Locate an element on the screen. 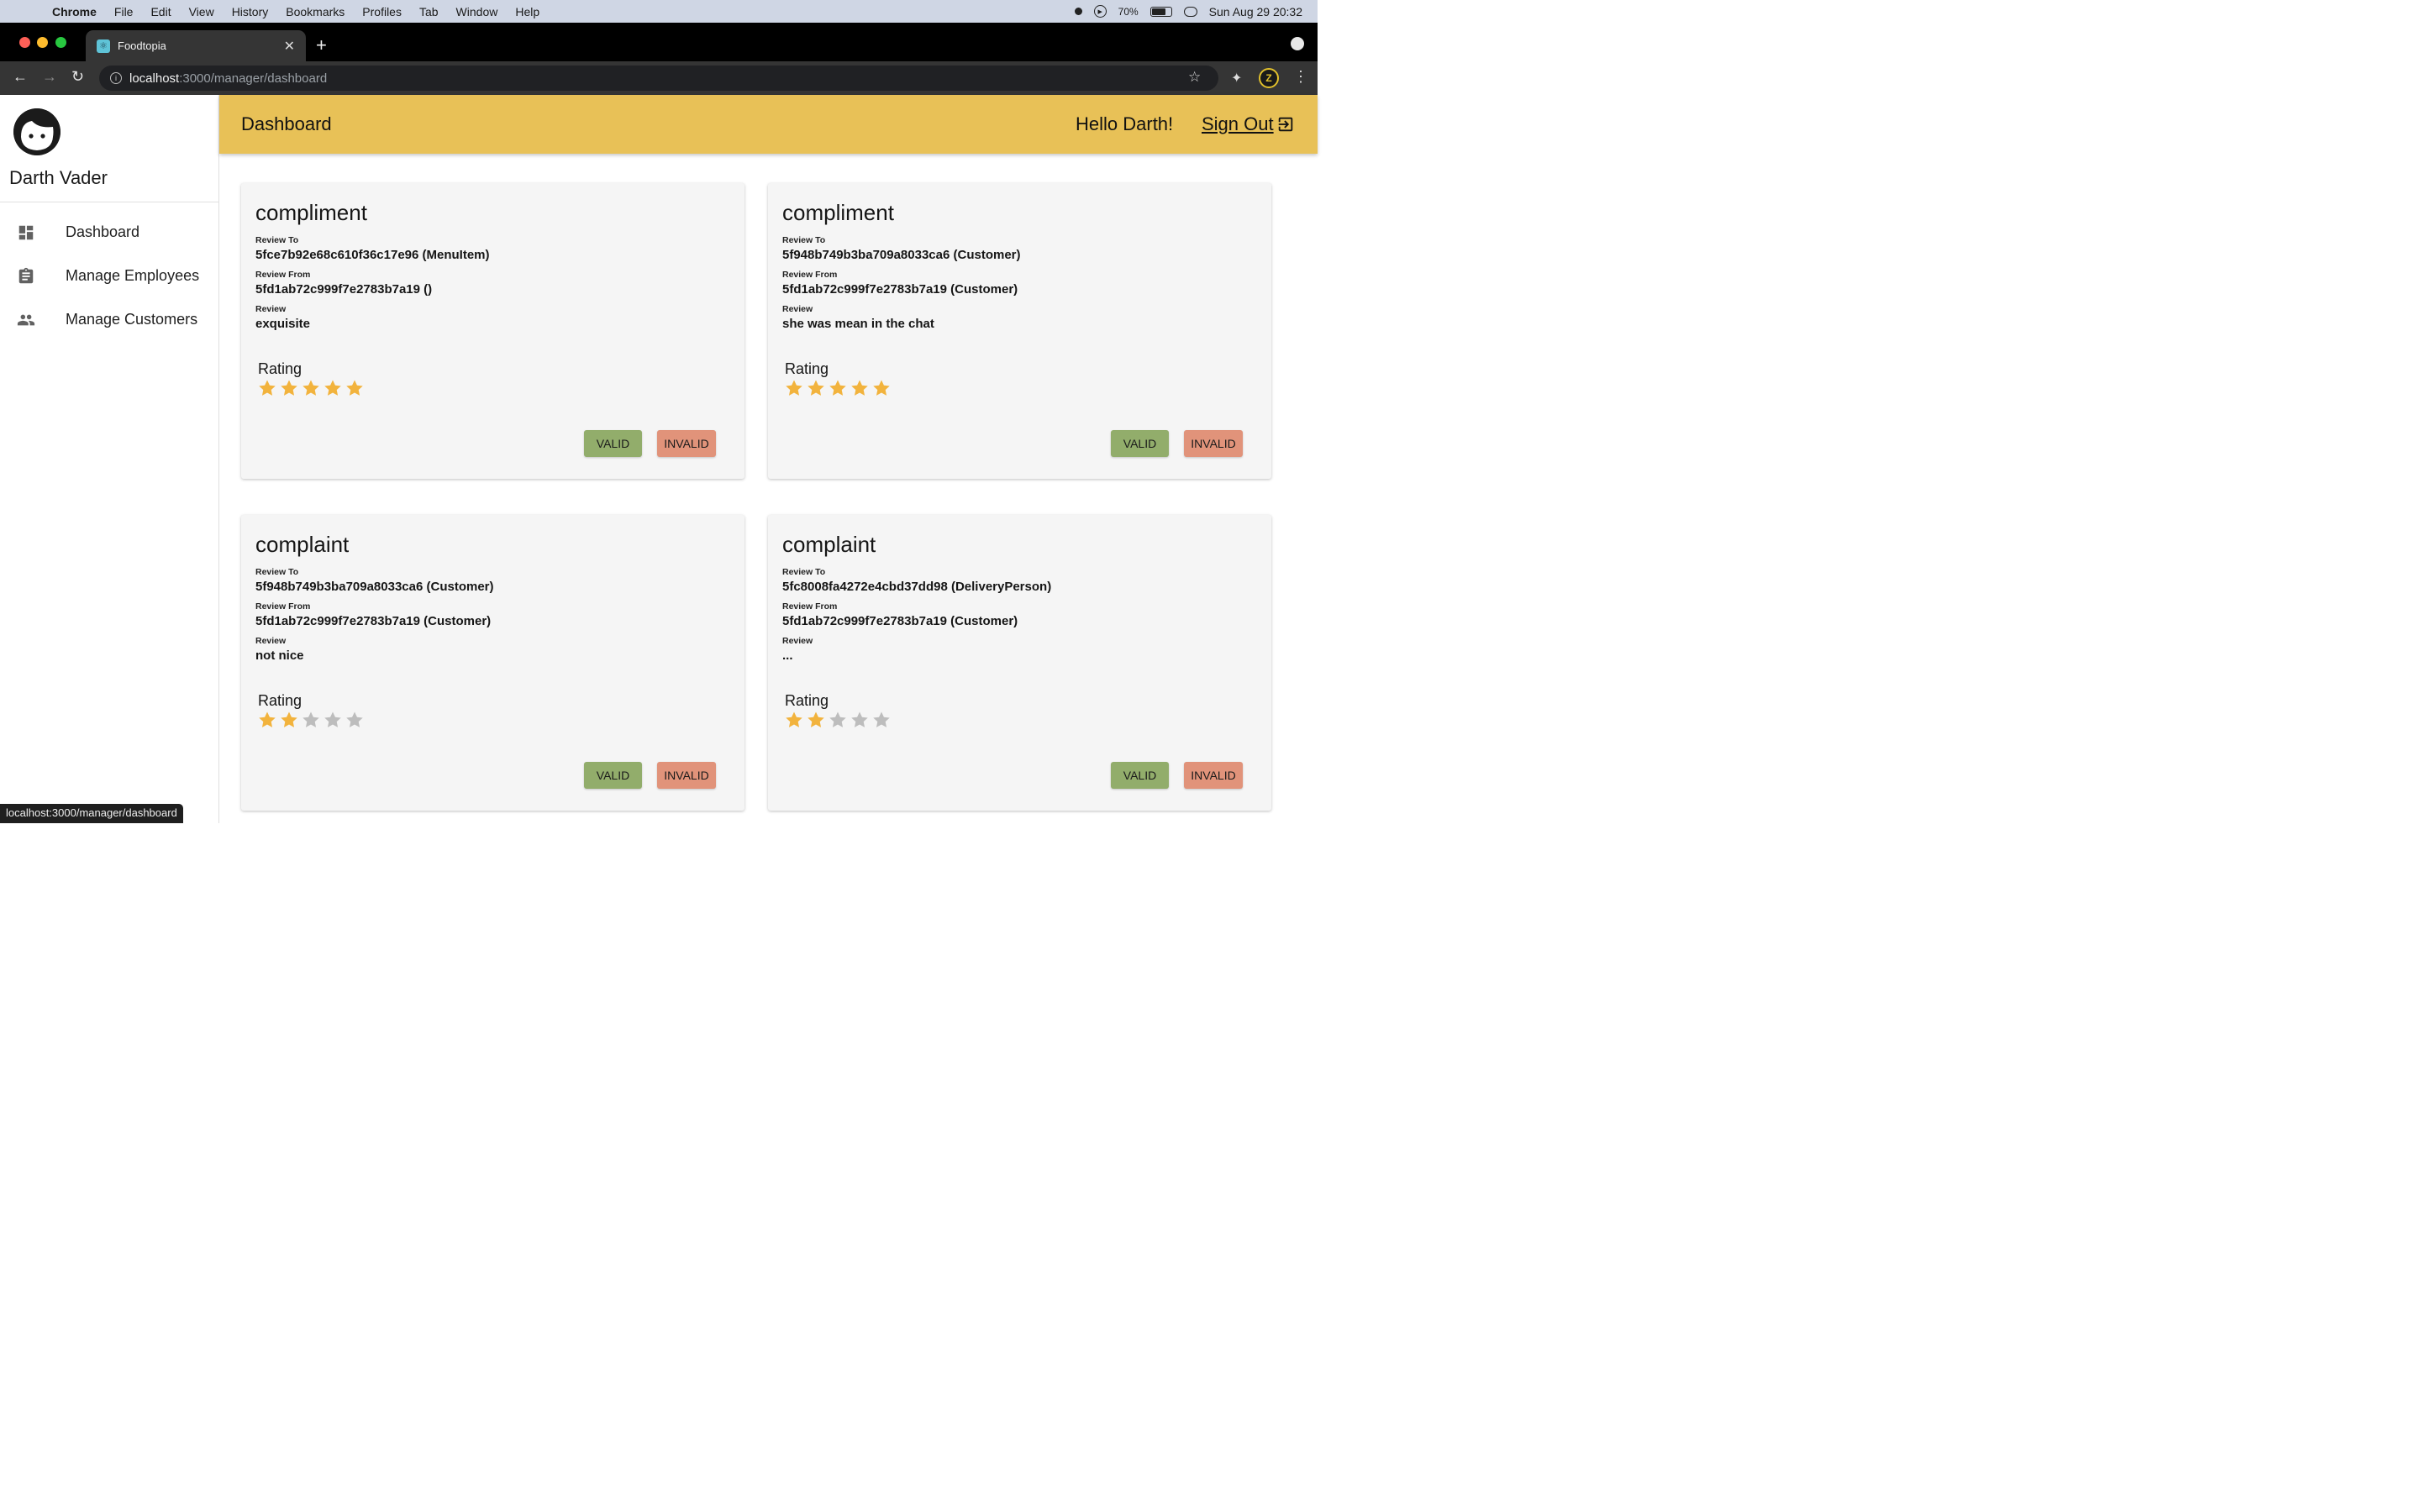 This screenshot has height=1512, width=2420. url-path: :3000/manager/dashboard is located at coordinates (254, 78).